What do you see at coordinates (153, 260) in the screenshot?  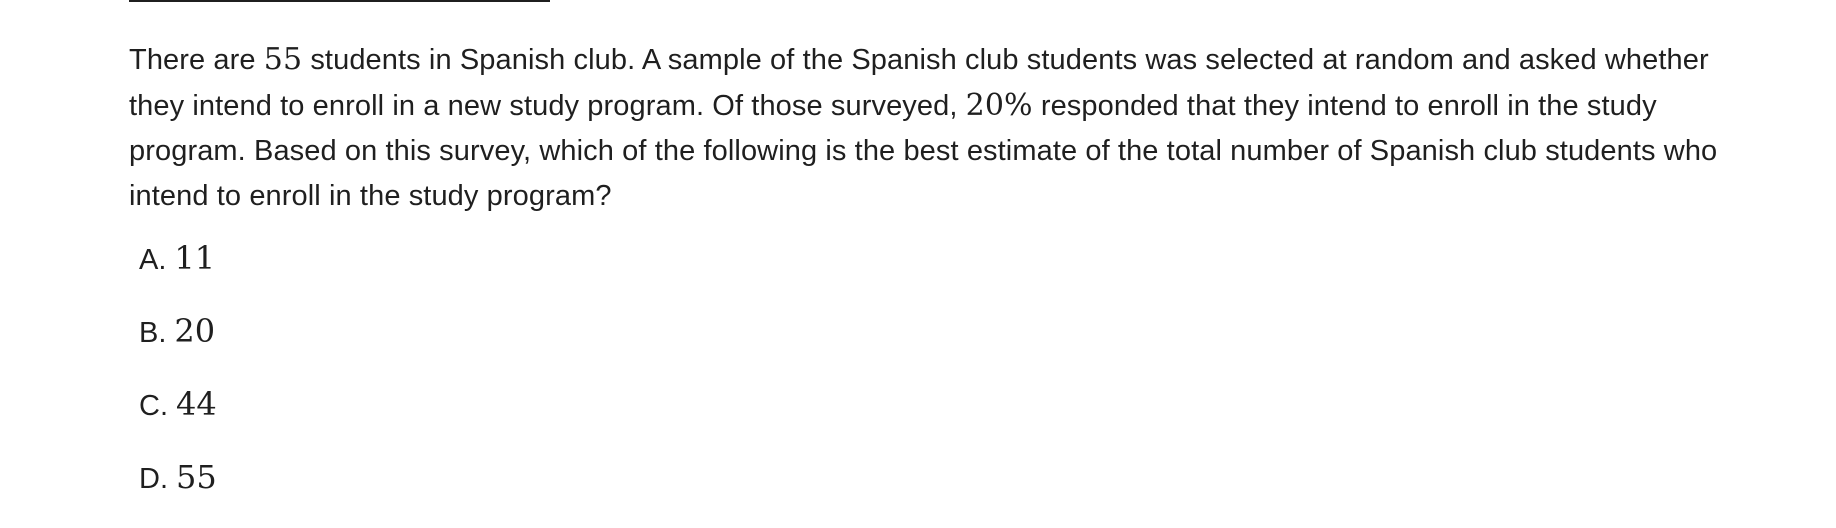 I see `choice-letter: A.` at bounding box center [153, 260].